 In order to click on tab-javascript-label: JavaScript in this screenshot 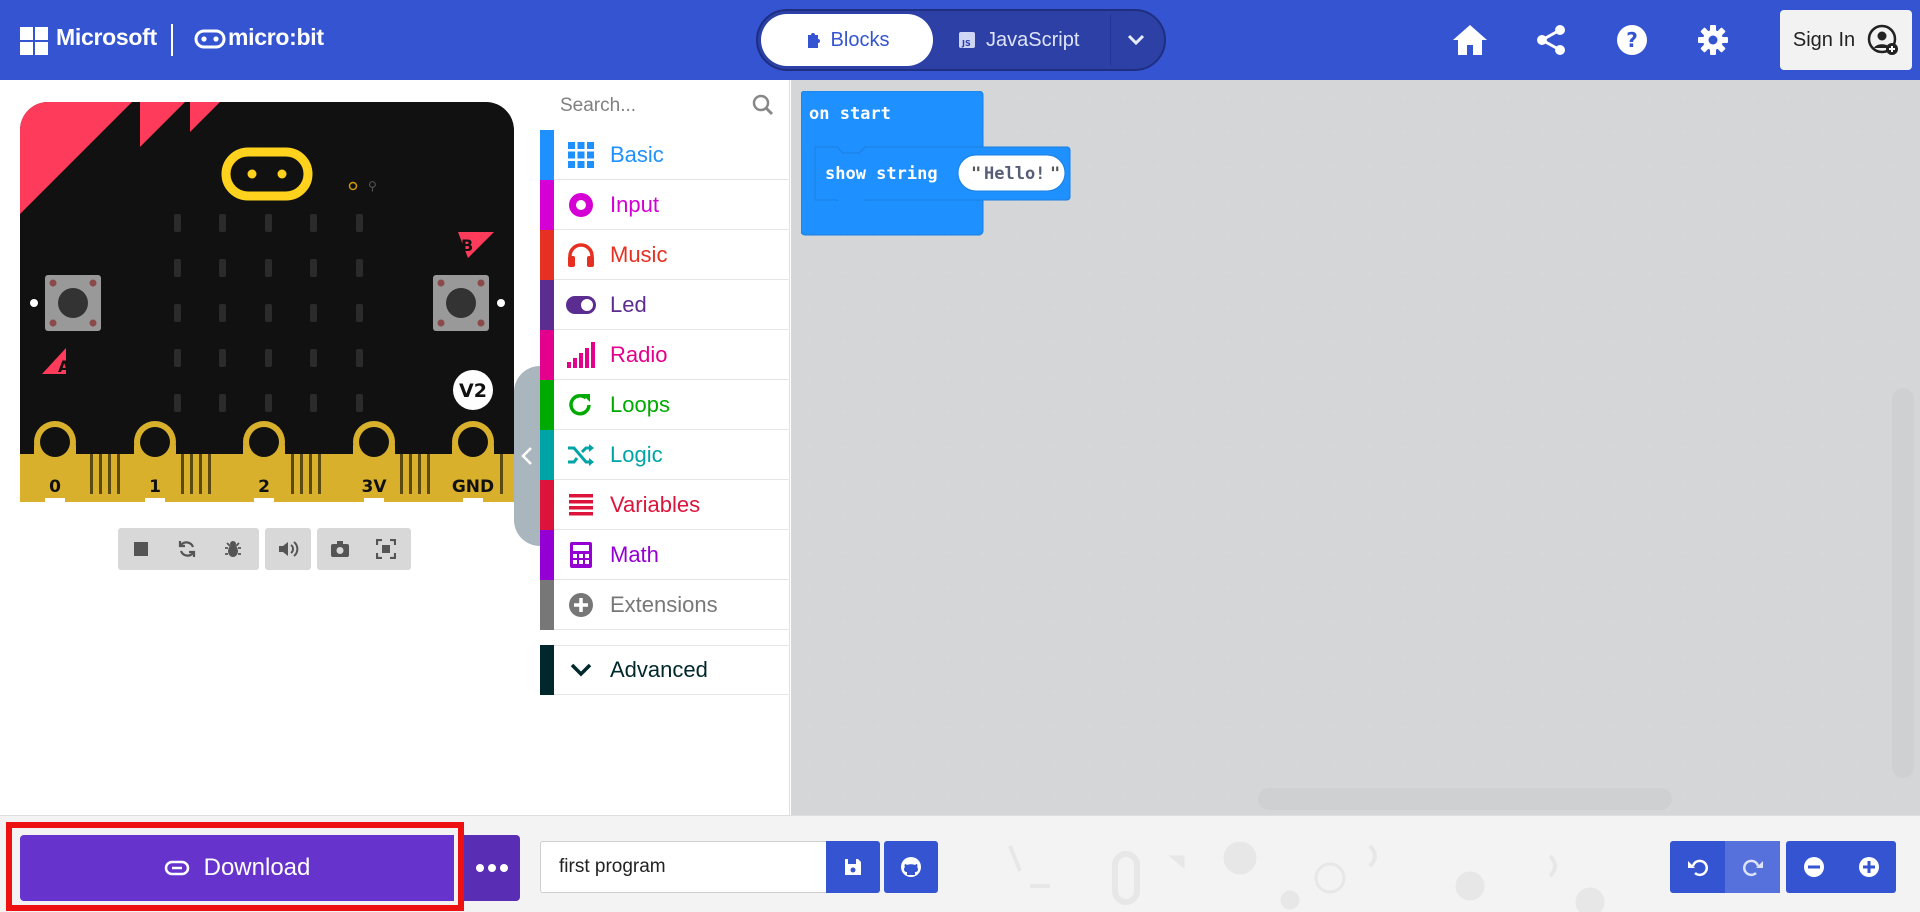, I will do `click(1033, 39)`.